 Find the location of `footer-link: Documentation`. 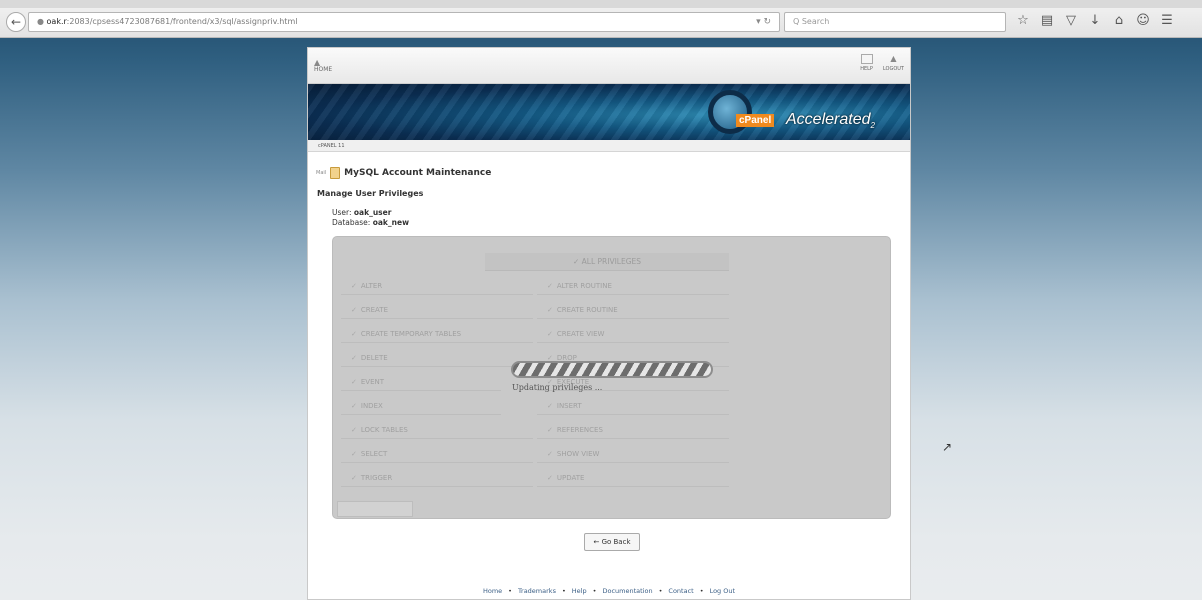

footer-link: Documentation is located at coordinates (627, 591).